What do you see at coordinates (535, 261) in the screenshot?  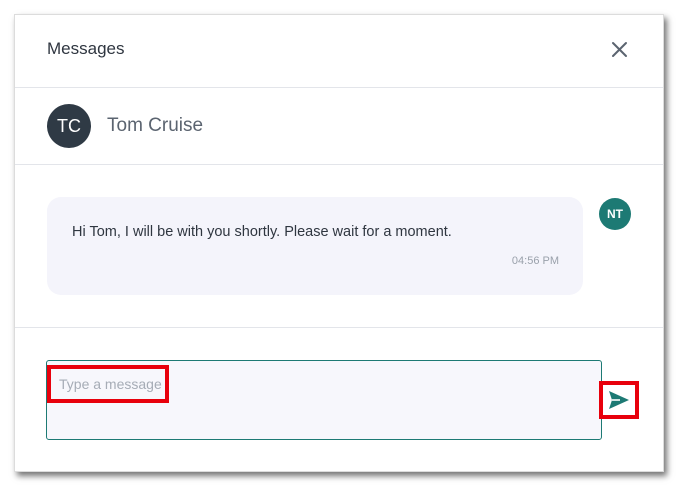 I see `message-timestamp: 04:56 PM` at bounding box center [535, 261].